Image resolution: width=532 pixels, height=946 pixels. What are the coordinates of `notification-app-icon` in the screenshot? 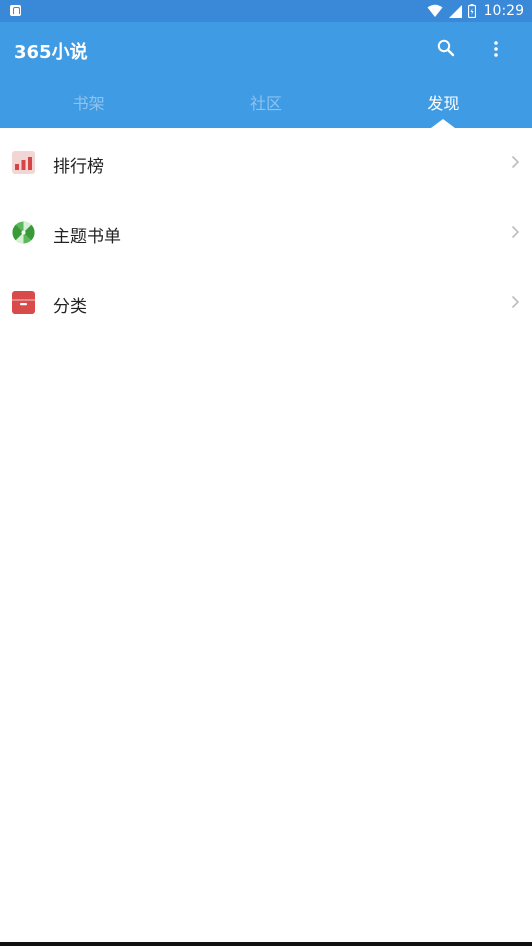 It's located at (15, 10).